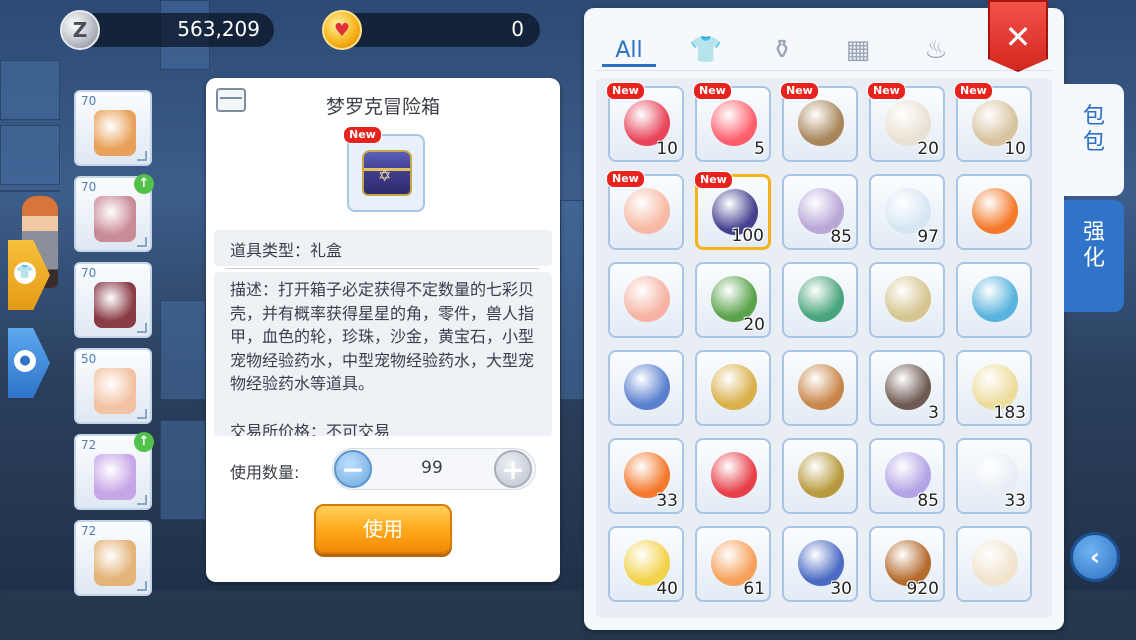 Image resolution: width=1136 pixels, height=640 pixels. I want to click on inventory-slot: 5 New, so click(732, 122).